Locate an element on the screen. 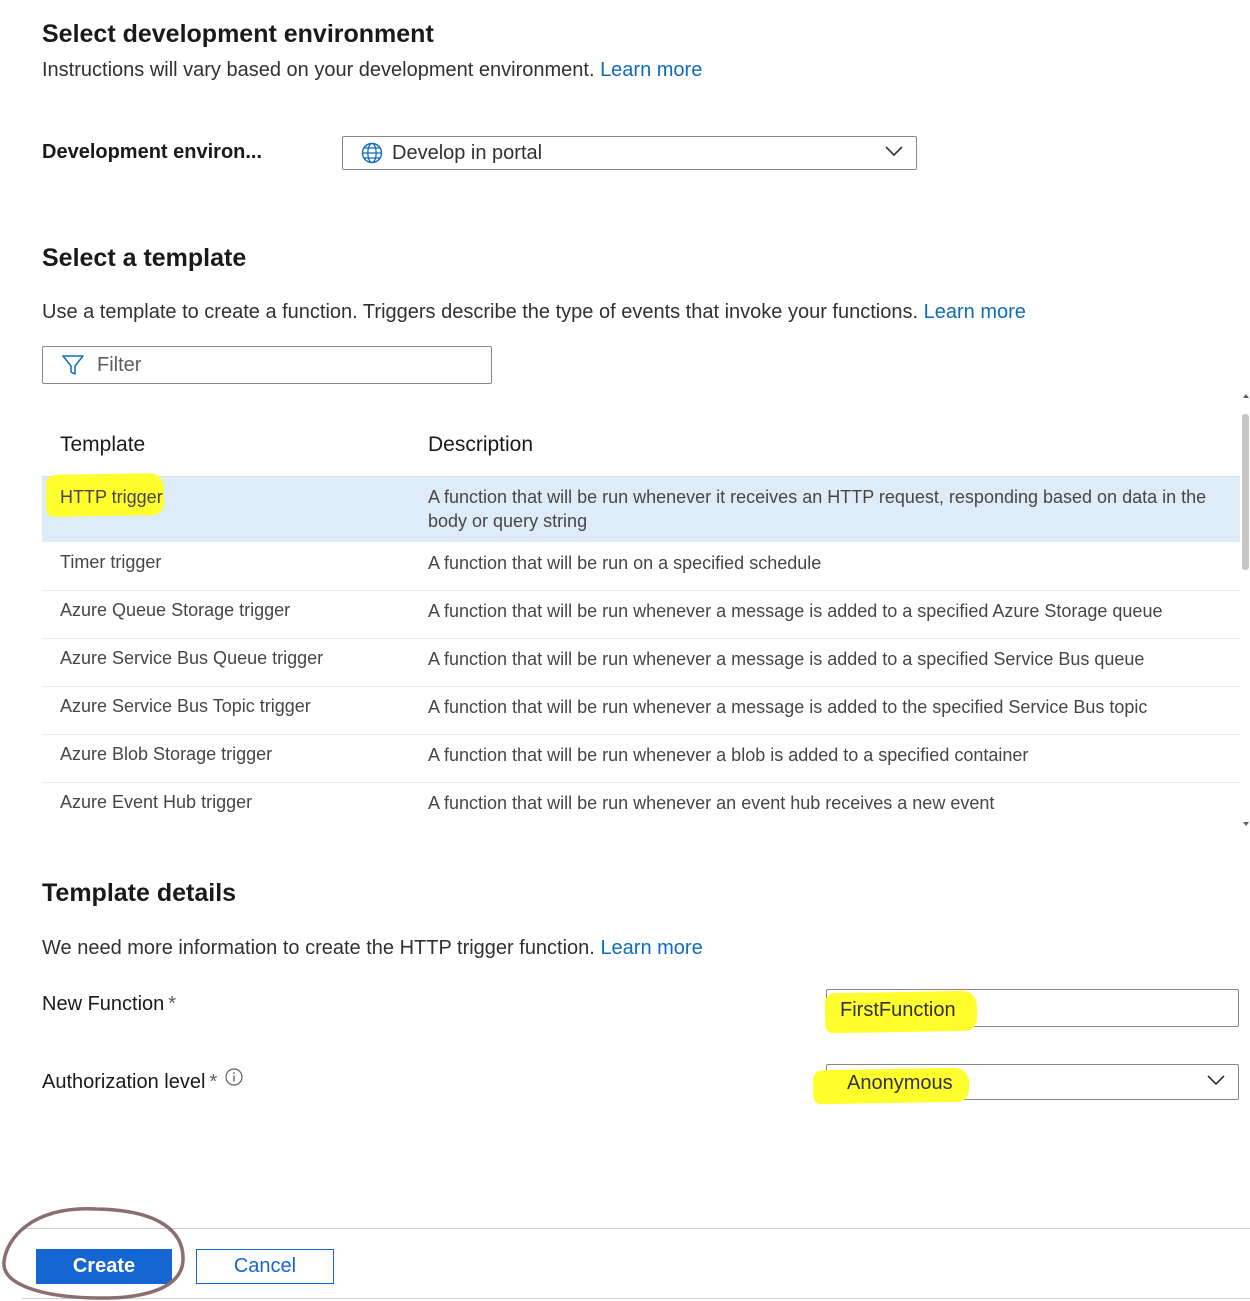  info-icon is located at coordinates (234, 1080).